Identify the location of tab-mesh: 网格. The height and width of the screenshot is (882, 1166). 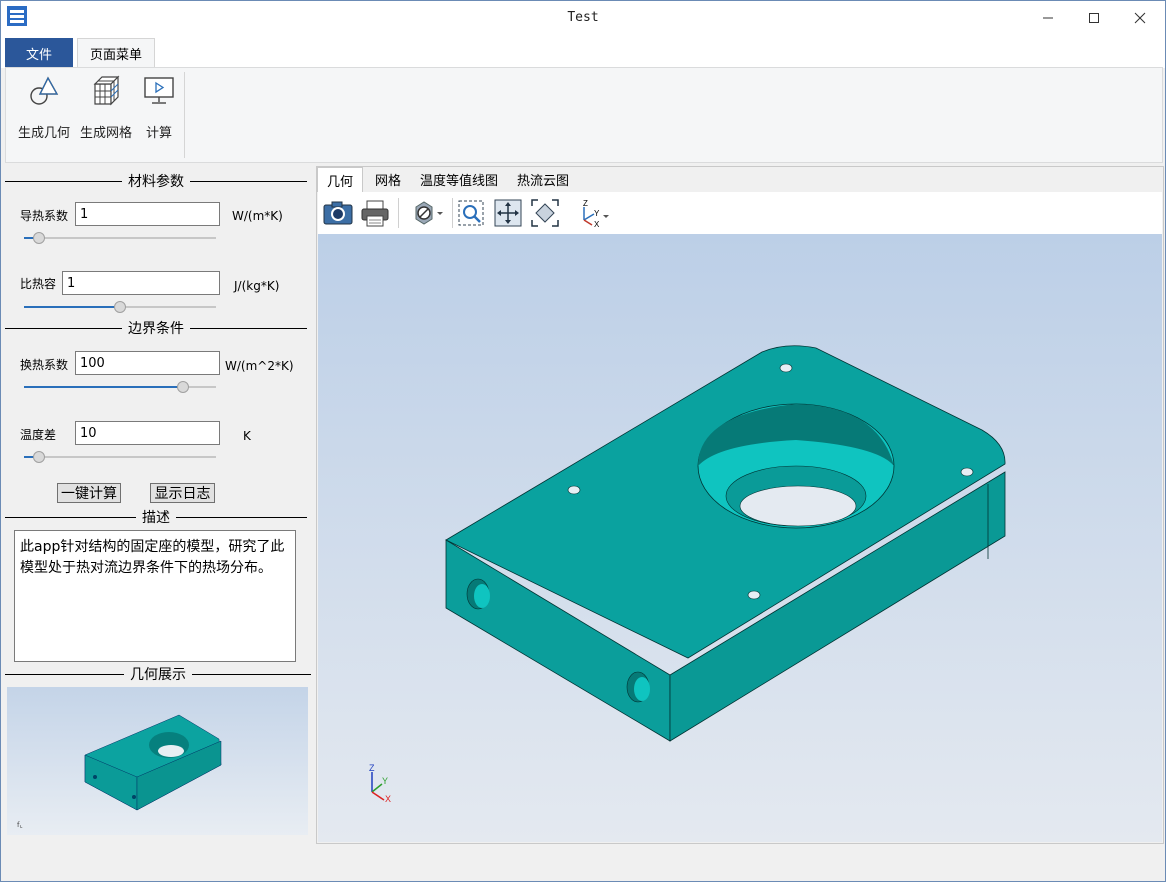
(388, 179).